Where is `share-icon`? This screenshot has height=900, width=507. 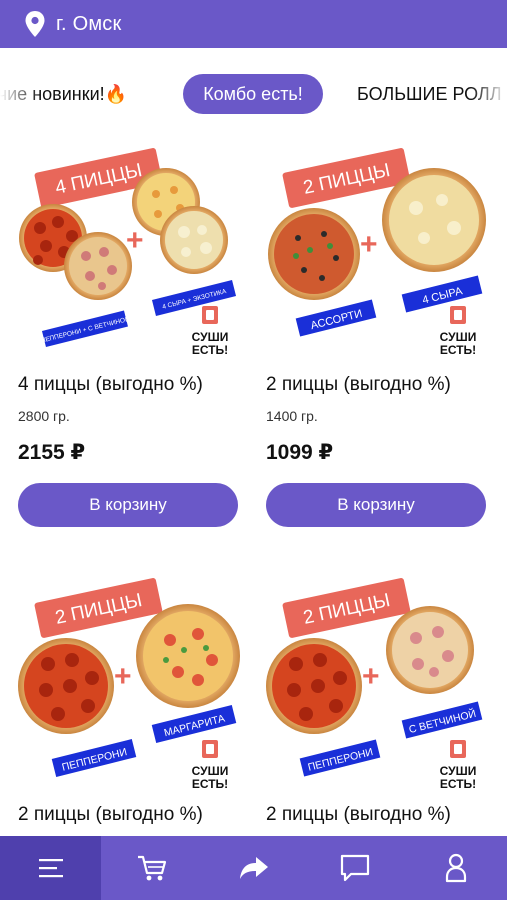 share-icon is located at coordinates (254, 868).